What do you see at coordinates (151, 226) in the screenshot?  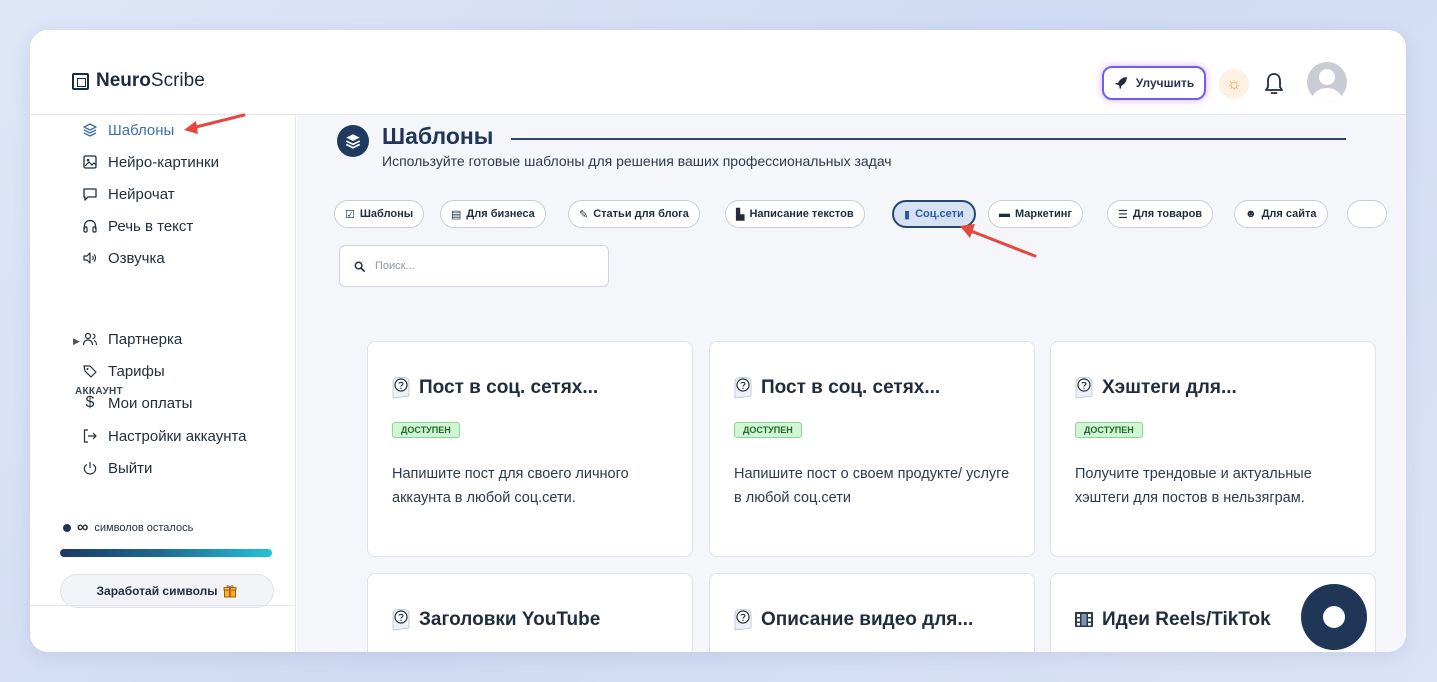 I see `sidebar-item-label: Речь в текст` at bounding box center [151, 226].